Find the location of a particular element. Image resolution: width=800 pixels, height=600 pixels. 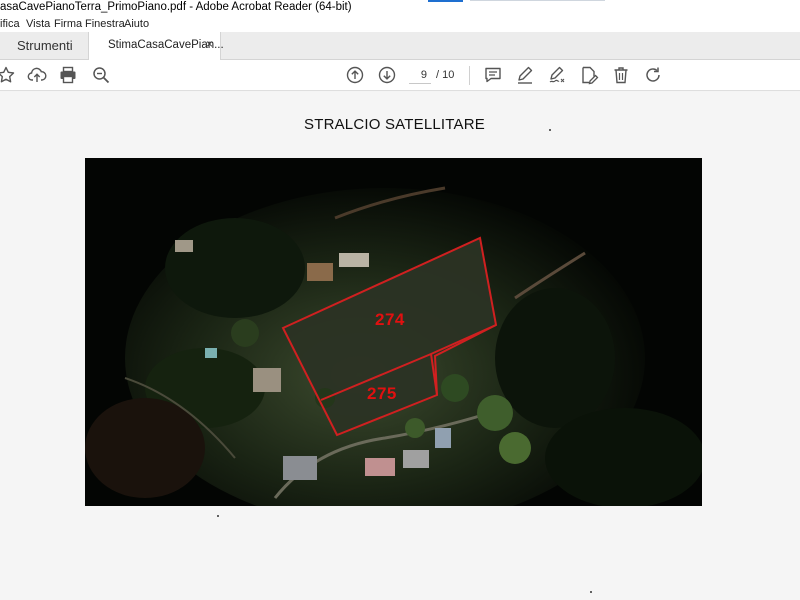

title-bar-accent is located at coordinates (445, 1).